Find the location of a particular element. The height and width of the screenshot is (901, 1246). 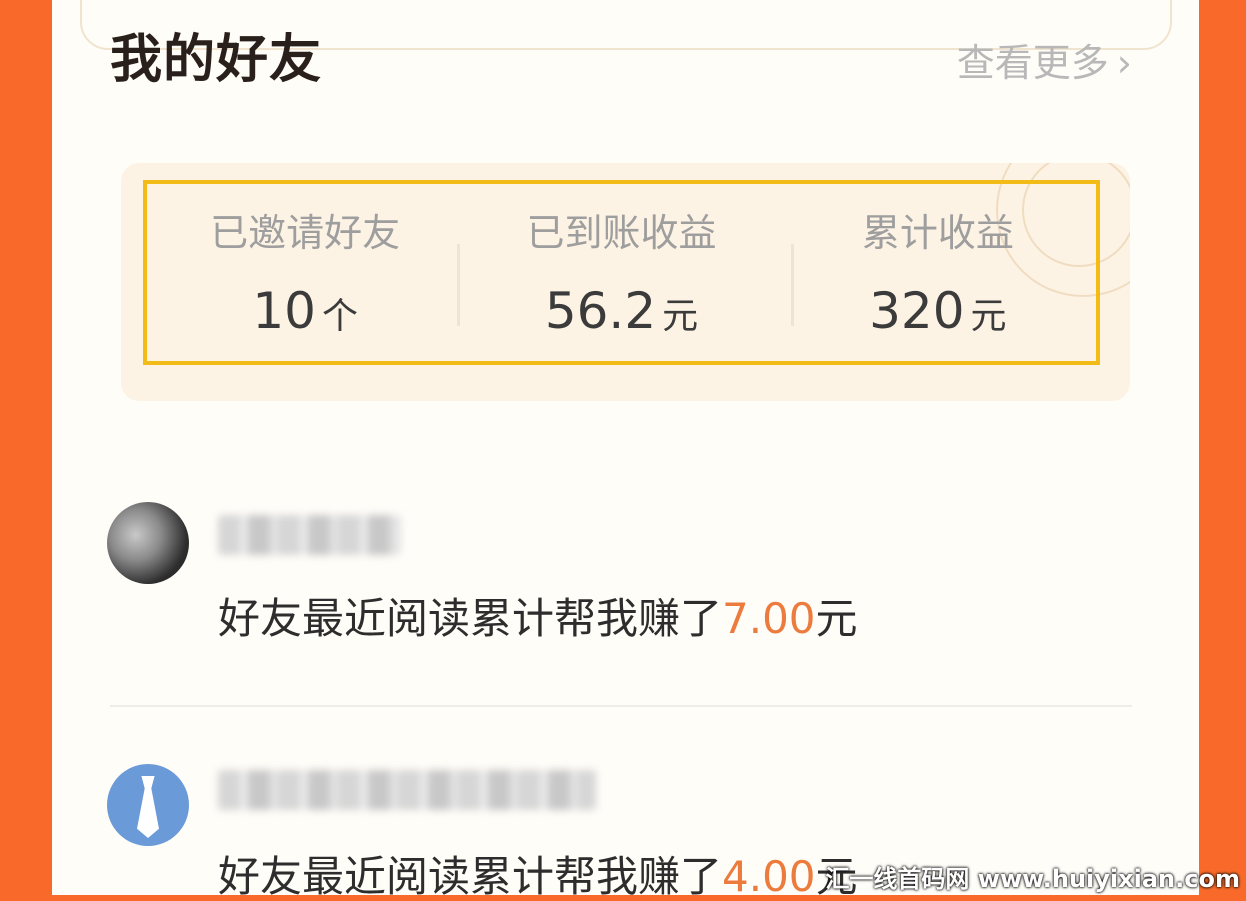

friend-earning-text: 好友最近阅读累计帮我赚了7.00元 is located at coordinates (538, 618).